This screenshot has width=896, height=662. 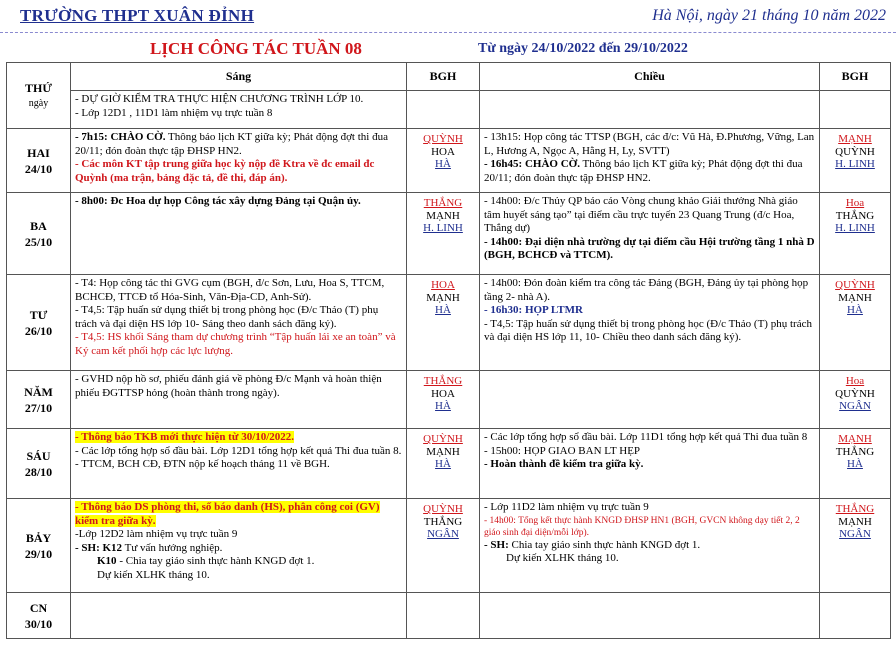 I want to click on schedule-title: LỊCH CÔNG TÁC TUẦN 08, so click(x=256, y=48).